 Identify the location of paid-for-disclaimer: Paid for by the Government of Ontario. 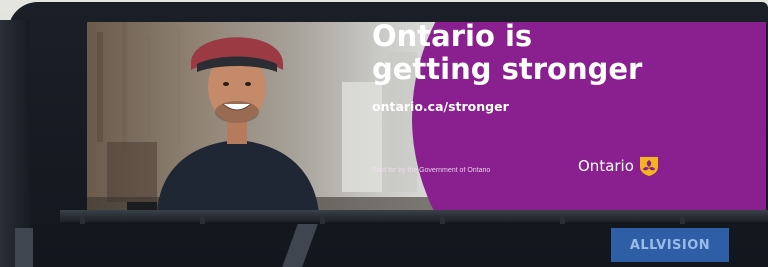
(431, 170).